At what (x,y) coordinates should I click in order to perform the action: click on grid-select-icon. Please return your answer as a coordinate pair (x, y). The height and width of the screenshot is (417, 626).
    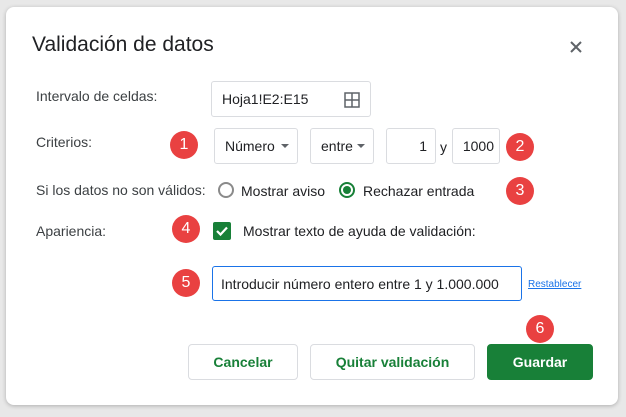
    Looking at the image, I should click on (352, 101).